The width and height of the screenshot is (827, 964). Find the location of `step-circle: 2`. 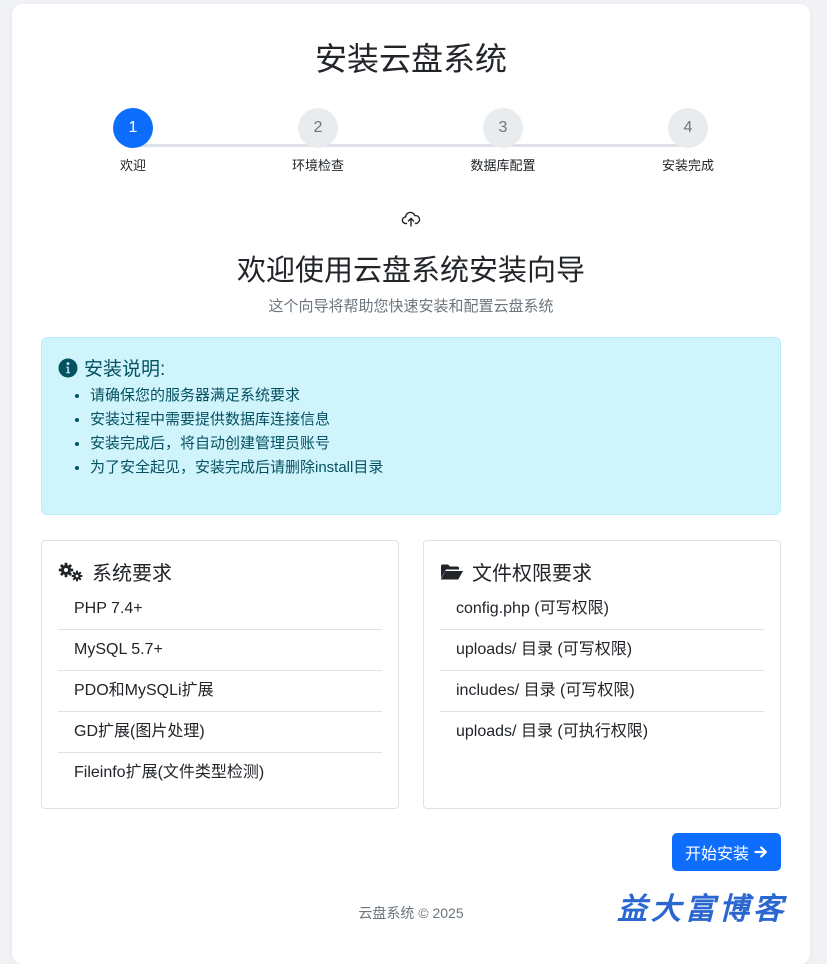

step-circle: 2 is located at coordinates (318, 128).